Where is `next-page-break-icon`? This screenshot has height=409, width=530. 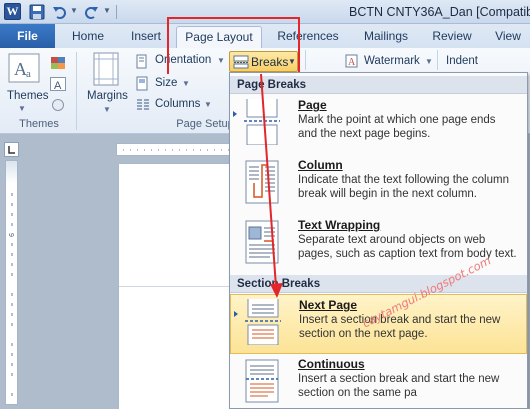
next-page-break-icon is located at coordinates (263, 322).